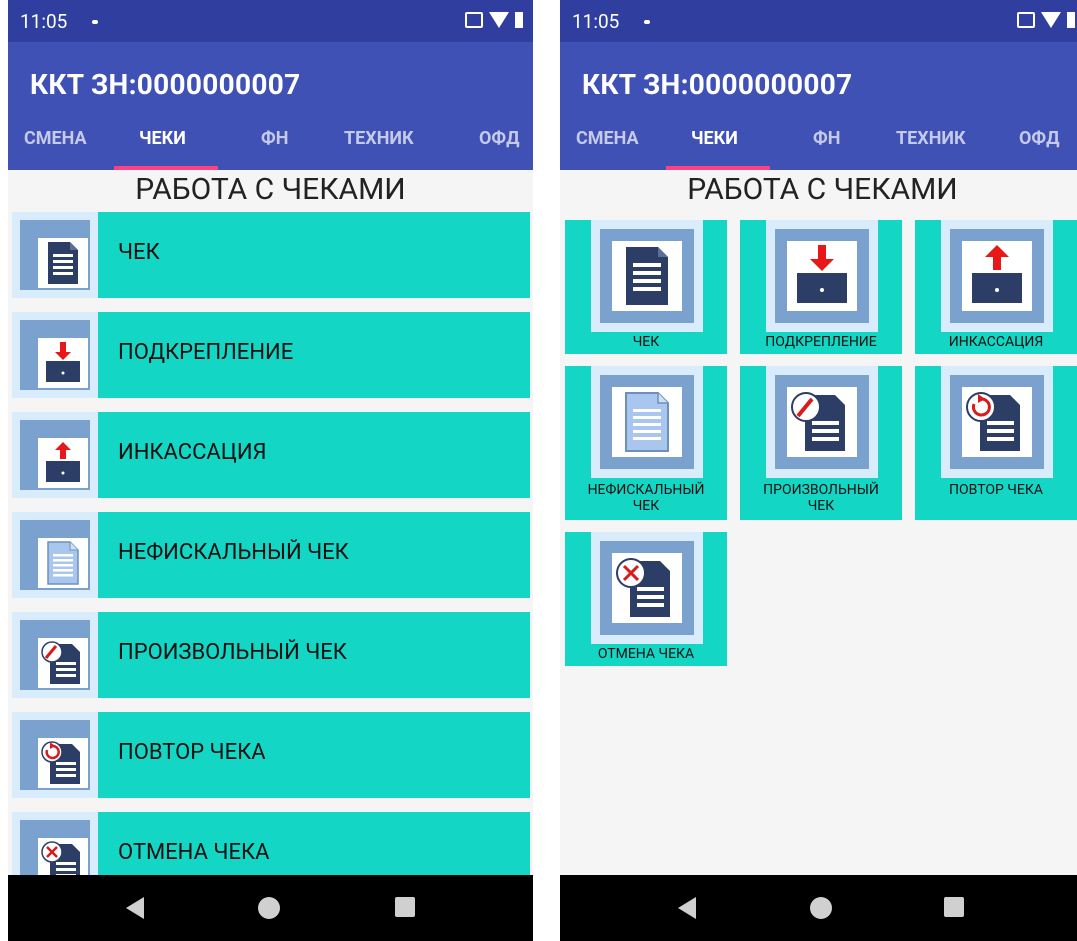 This screenshot has width=1077, height=941. I want to click on list-item-nefiskalnyi-chek: НЕФИСКАЛЬНЫЙ ЧЕК, so click(271, 555).